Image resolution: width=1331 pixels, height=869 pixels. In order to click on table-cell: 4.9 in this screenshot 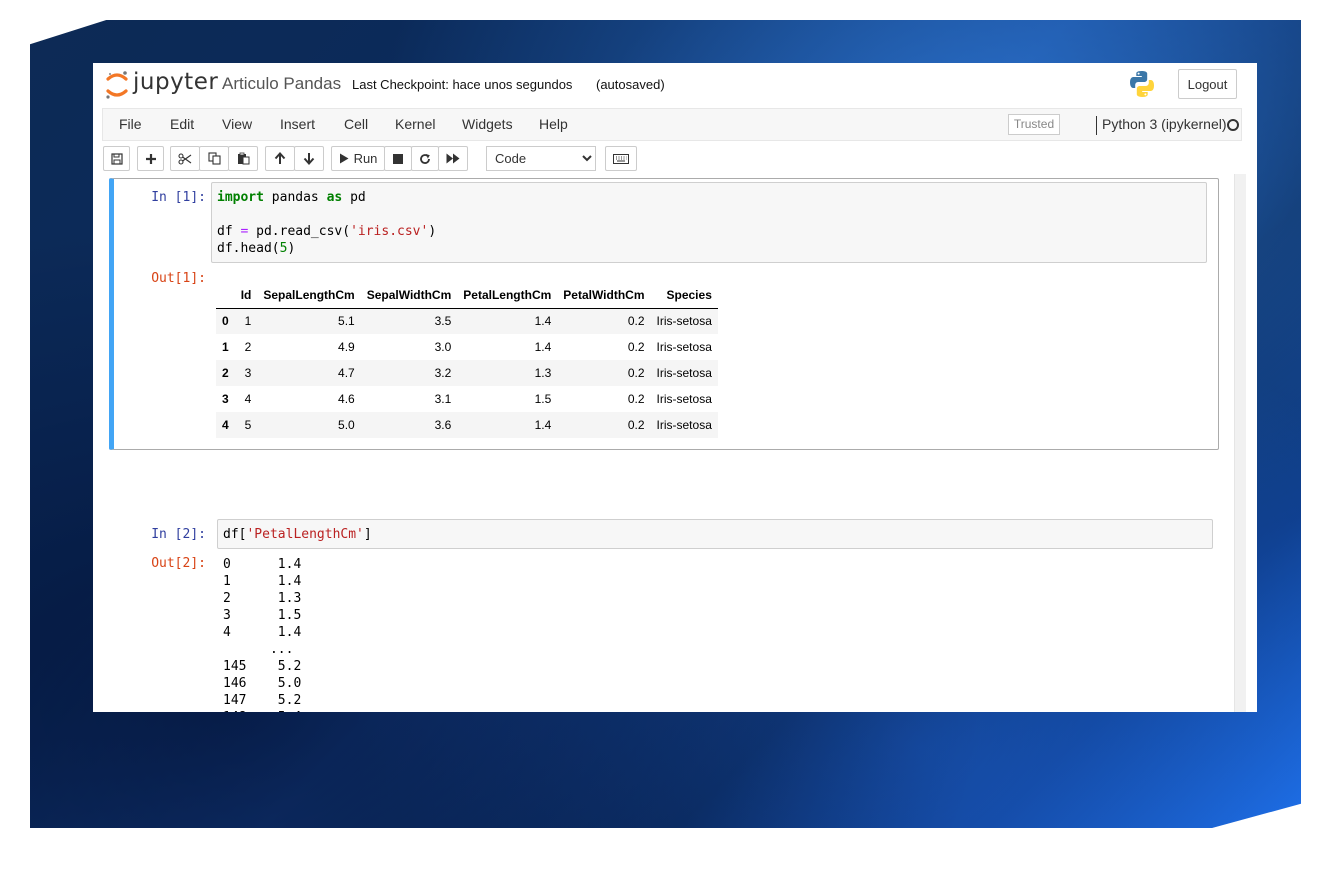, I will do `click(346, 347)`.